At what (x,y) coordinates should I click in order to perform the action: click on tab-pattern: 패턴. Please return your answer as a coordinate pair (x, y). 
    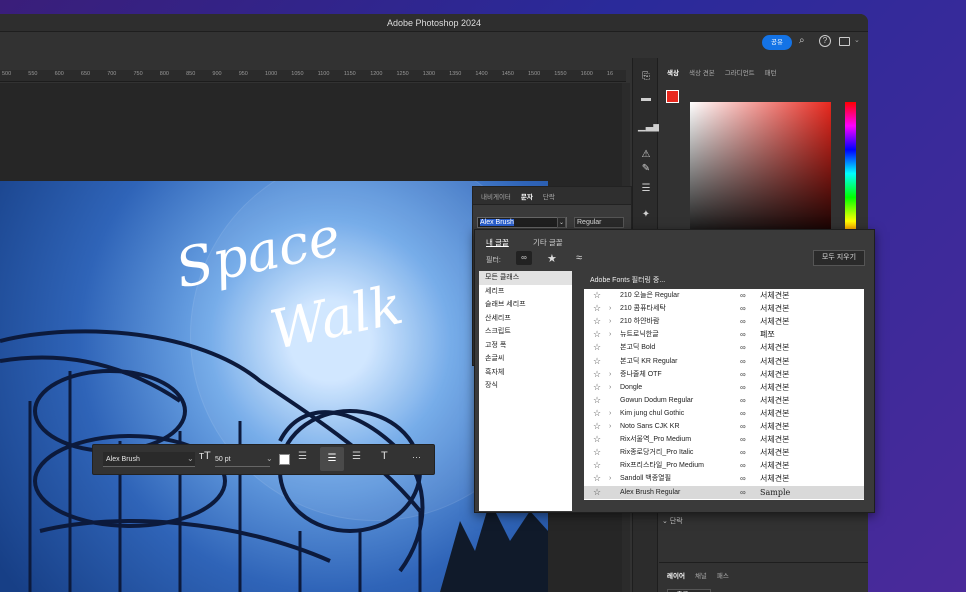
    Looking at the image, I should click on (771, 72).